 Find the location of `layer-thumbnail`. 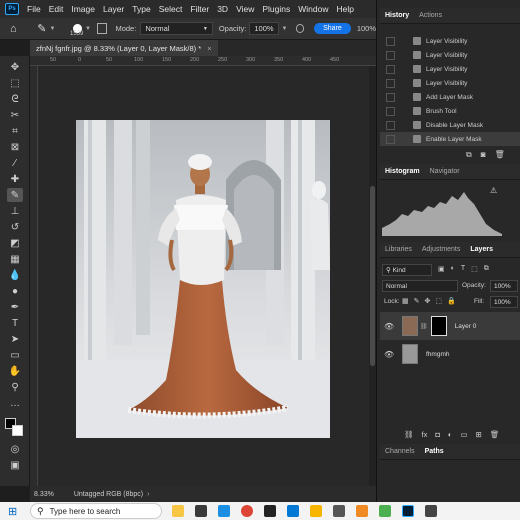

layer-thumbnail is located at coordinates (410, 354).